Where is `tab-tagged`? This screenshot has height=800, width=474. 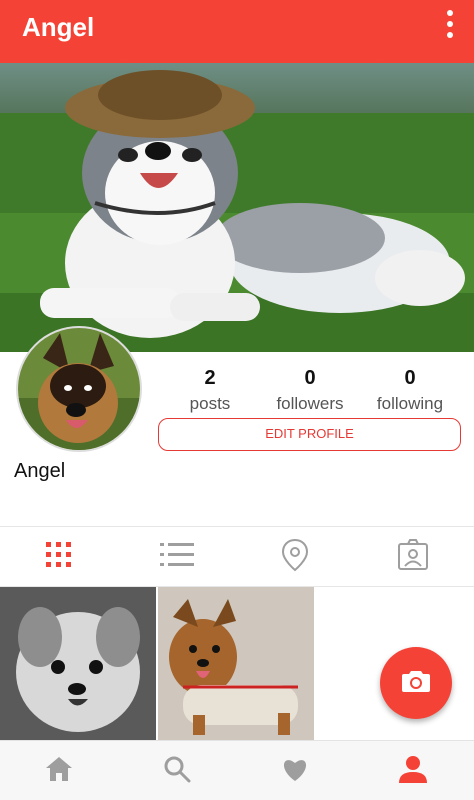 tab-tagged is located at coordinates (413, 557).